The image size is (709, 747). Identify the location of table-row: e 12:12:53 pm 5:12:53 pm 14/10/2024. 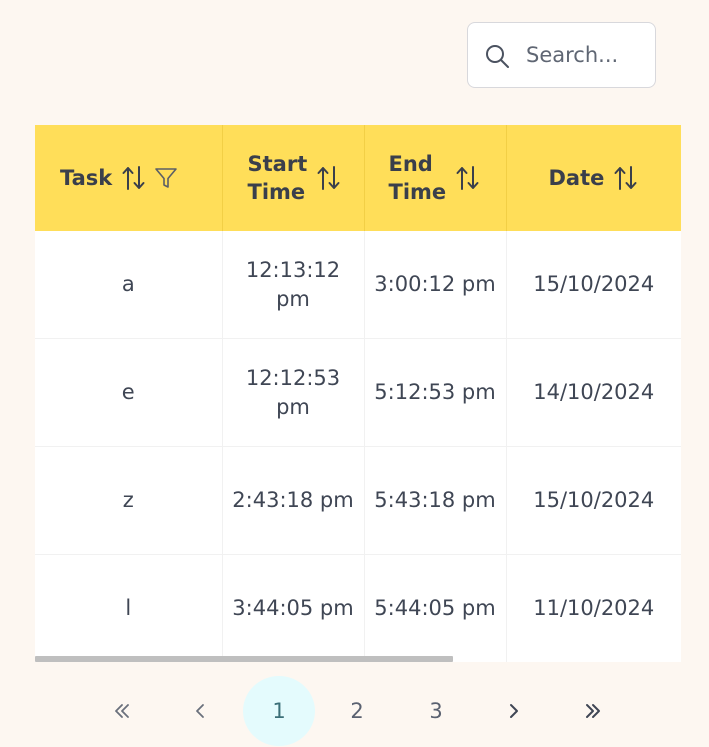
(358, 392).